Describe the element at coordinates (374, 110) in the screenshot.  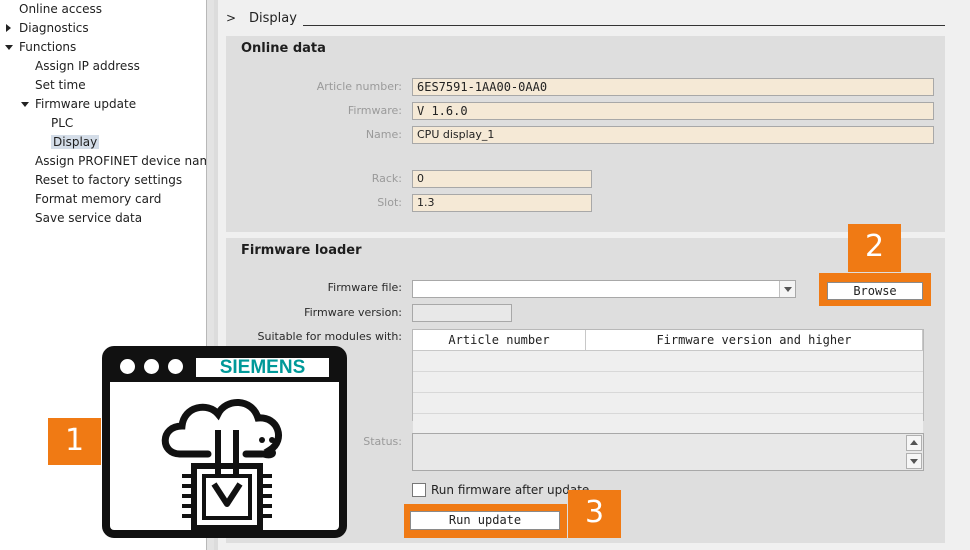
I see `firmware-label: Firmware:` at that location.